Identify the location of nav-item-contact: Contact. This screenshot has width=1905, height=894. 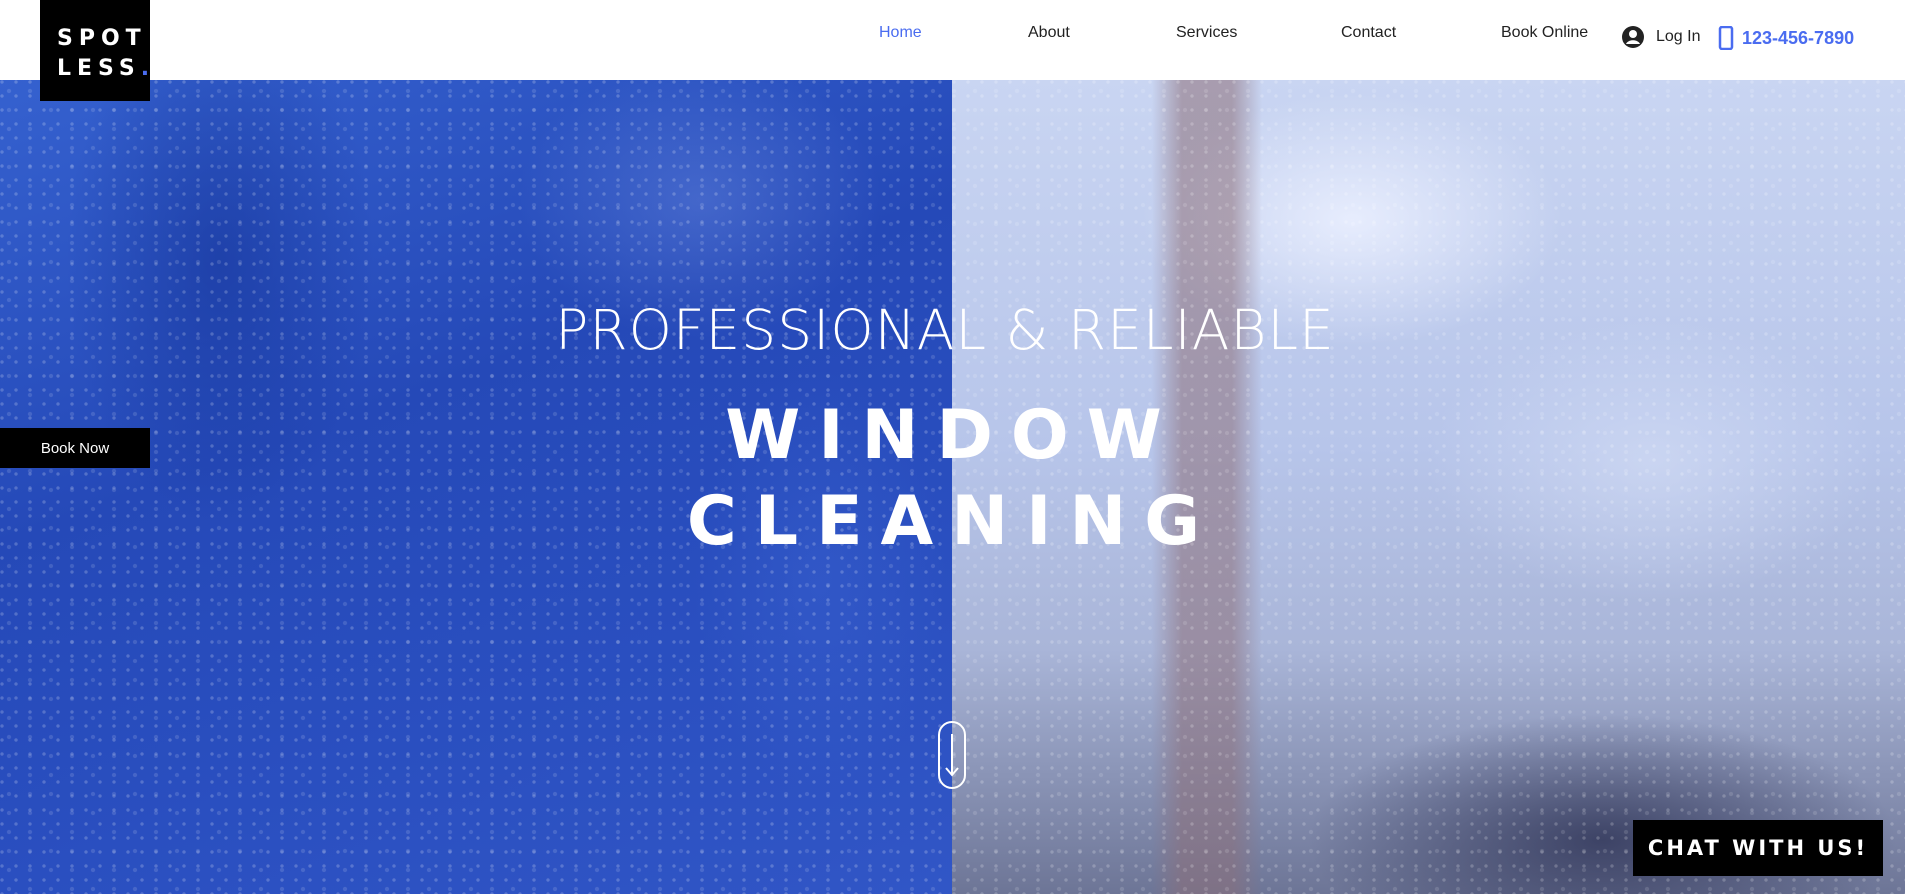
(1368, 33).